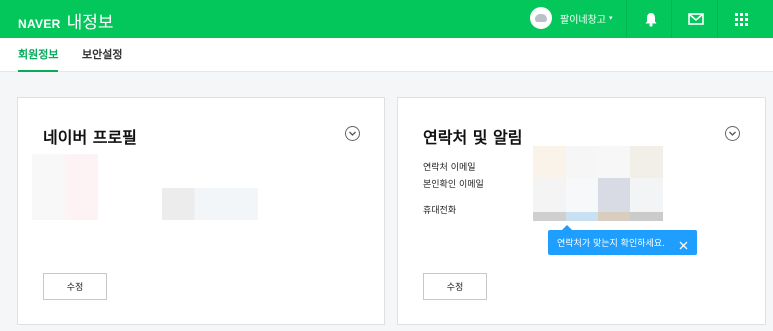 This screenshot has width=773, height=331. What do you see at coordinates (583, 20) in the screenshot?
I see `account-name: 팔이네창고` at bounding box center [583, 20].